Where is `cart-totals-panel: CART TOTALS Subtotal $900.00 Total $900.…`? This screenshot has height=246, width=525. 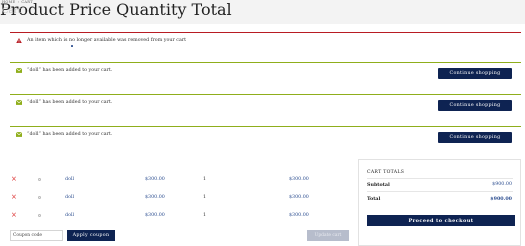 cart-totals-panel: CART TOTALS Subtotal $900.00 Total $900.… is located at coordinates (439, 202).